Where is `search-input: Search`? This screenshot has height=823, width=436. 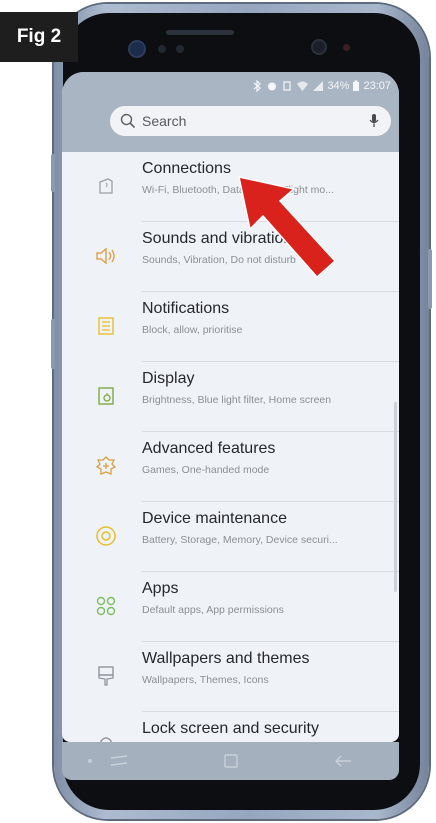
search-input: Search is located at coordinates (254, 121).